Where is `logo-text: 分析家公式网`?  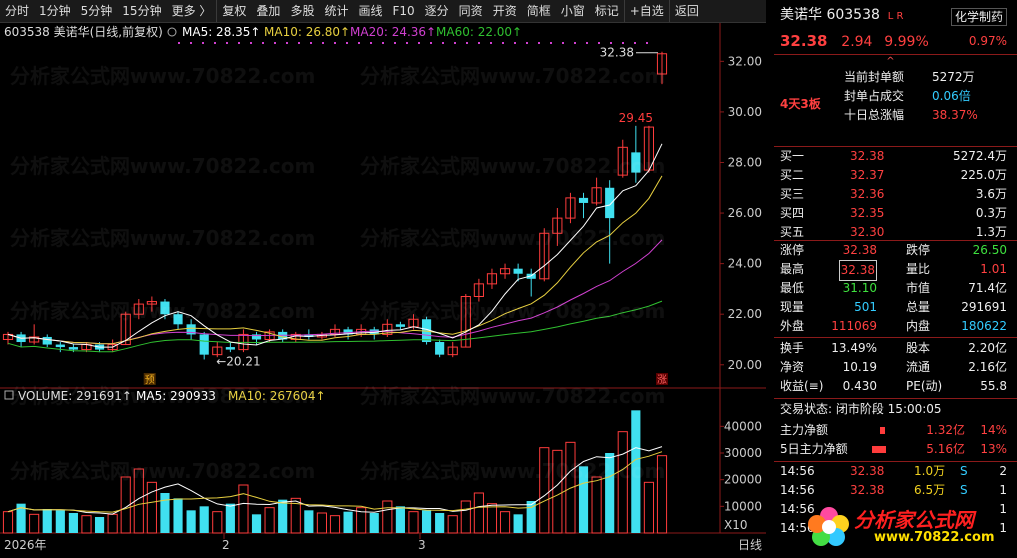 logo-text: 分析家公式网 is located at coordinates (914, 520).